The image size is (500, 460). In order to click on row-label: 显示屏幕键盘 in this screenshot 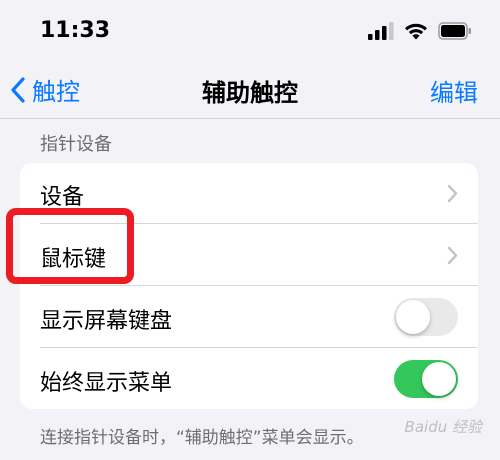, I will do `click(106, 321)`.